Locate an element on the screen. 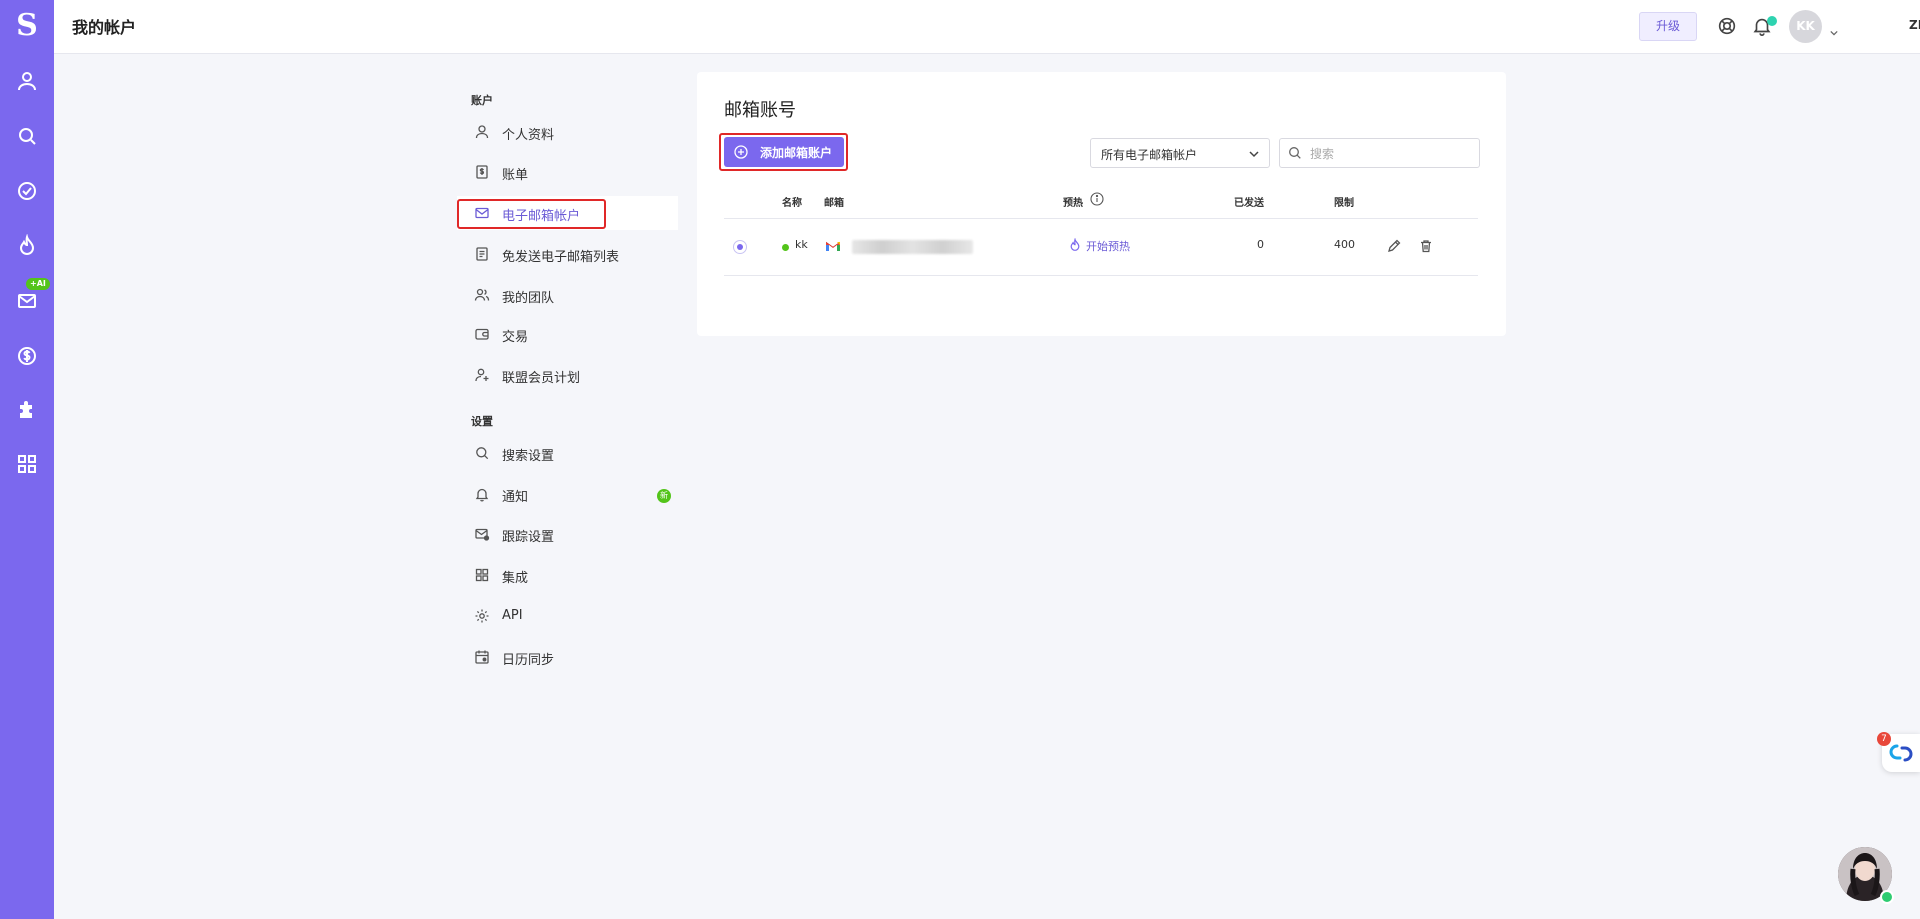  account-filter-select: 所有电子邮箱帐户 is located at coordinates (1180, 153).